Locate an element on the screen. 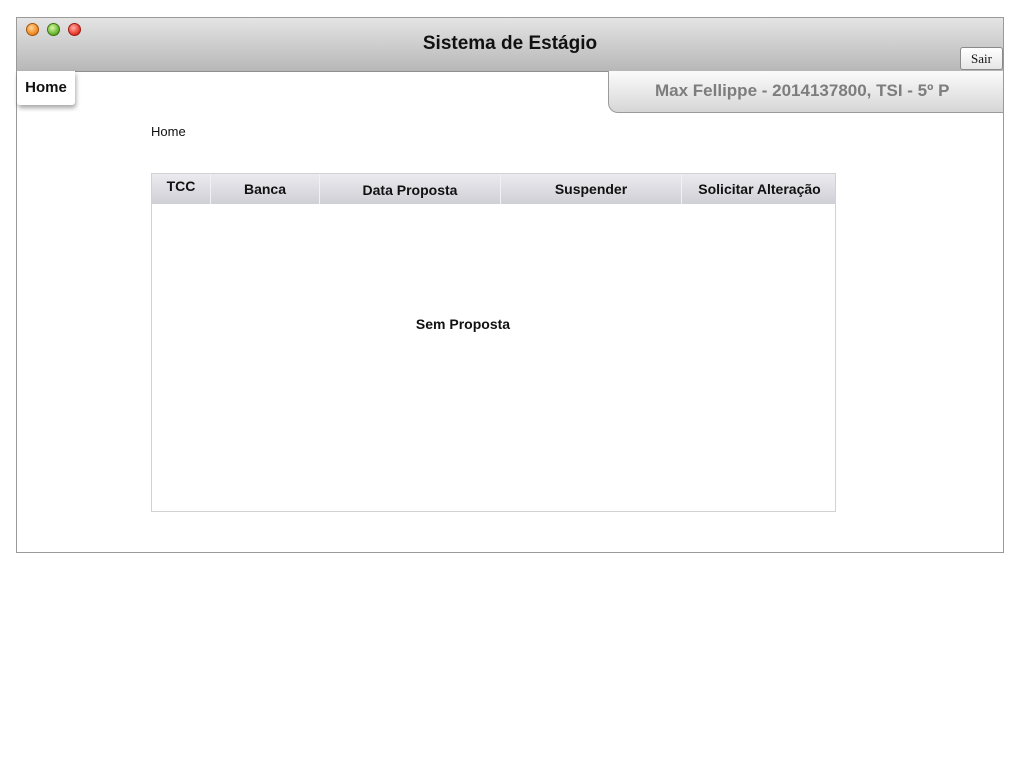 This screenshot has width=1024, height=768. column-header-tcc: TCC is located at coordinates (181, 189).